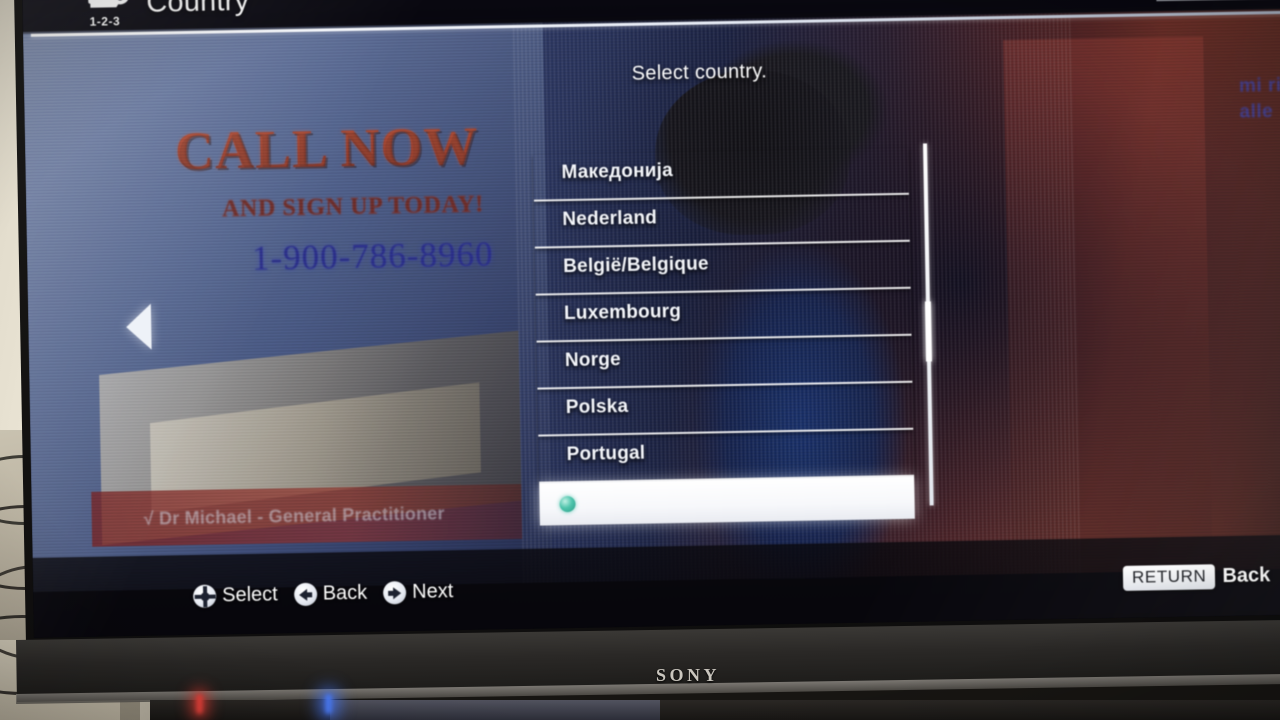 This screenshot has width=1280, height=720. Describe the element at coordinates (622, 312) in the screenshot. I see `country-label: Luxembourg` at that location.